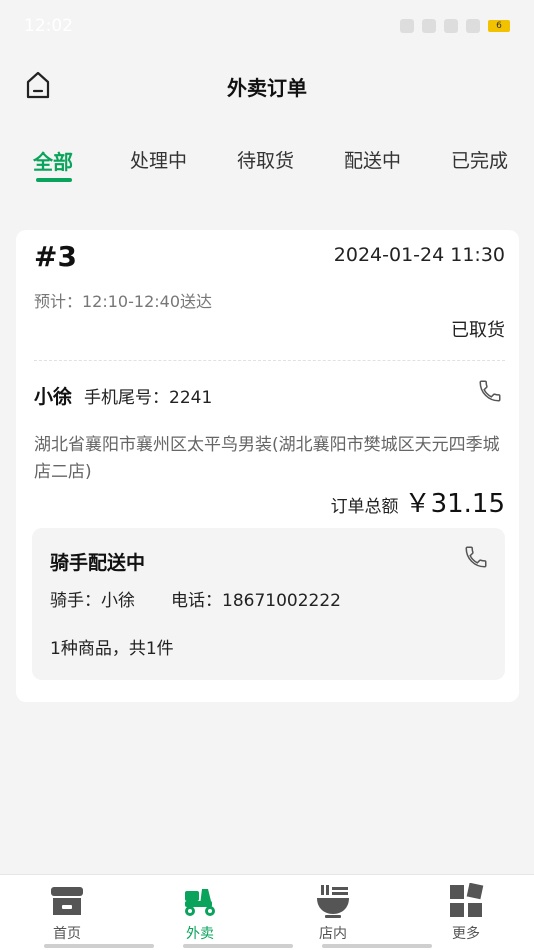 Image resolution: width=534 pixels, height=950 pixels. Describe the element at coordinates (112, 649) in the screenshot. I see `goods-summary: 1种商品，共1件` at that location.